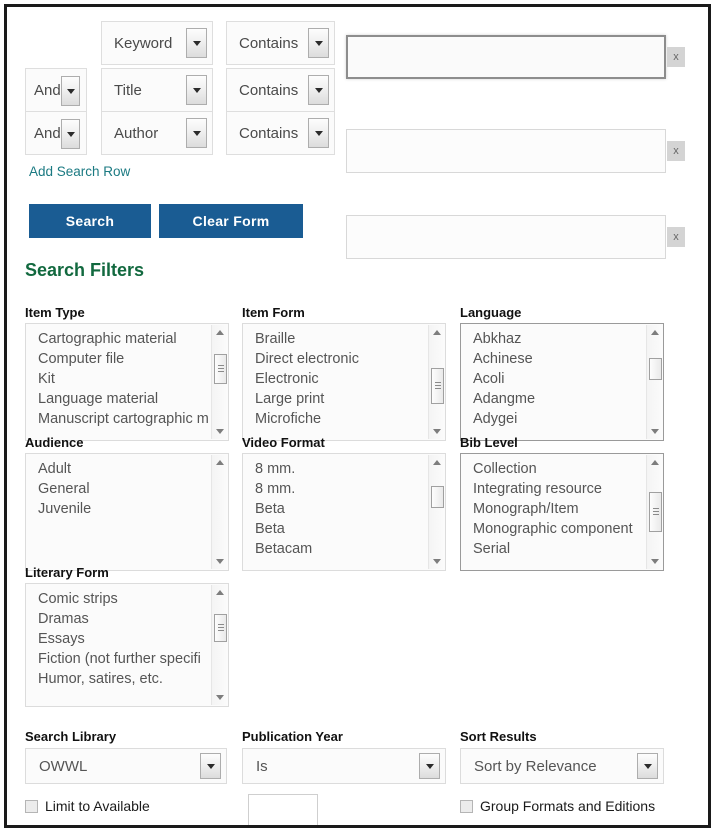 The width and height of the screenshot is (715, 832). Describe the element at coordinates (562, 529) in the screenshot. I see `filter-option: Monographic component` at that location.